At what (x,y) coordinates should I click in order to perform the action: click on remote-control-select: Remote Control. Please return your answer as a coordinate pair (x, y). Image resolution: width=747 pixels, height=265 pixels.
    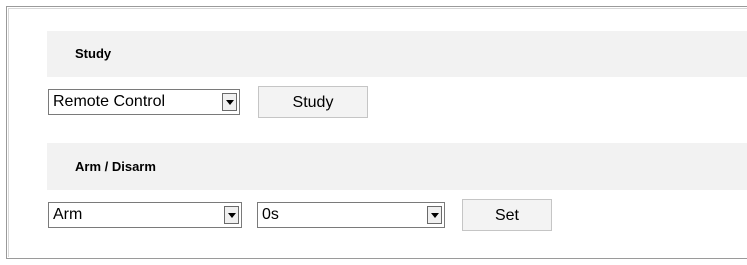
    Looking at the image, I should click on (144, 102).